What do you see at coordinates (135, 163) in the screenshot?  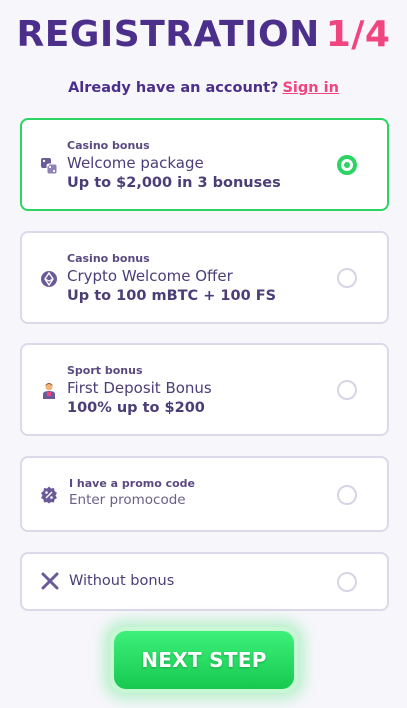 I see `option-name: Welcome package` at bounding box center [135, 163].